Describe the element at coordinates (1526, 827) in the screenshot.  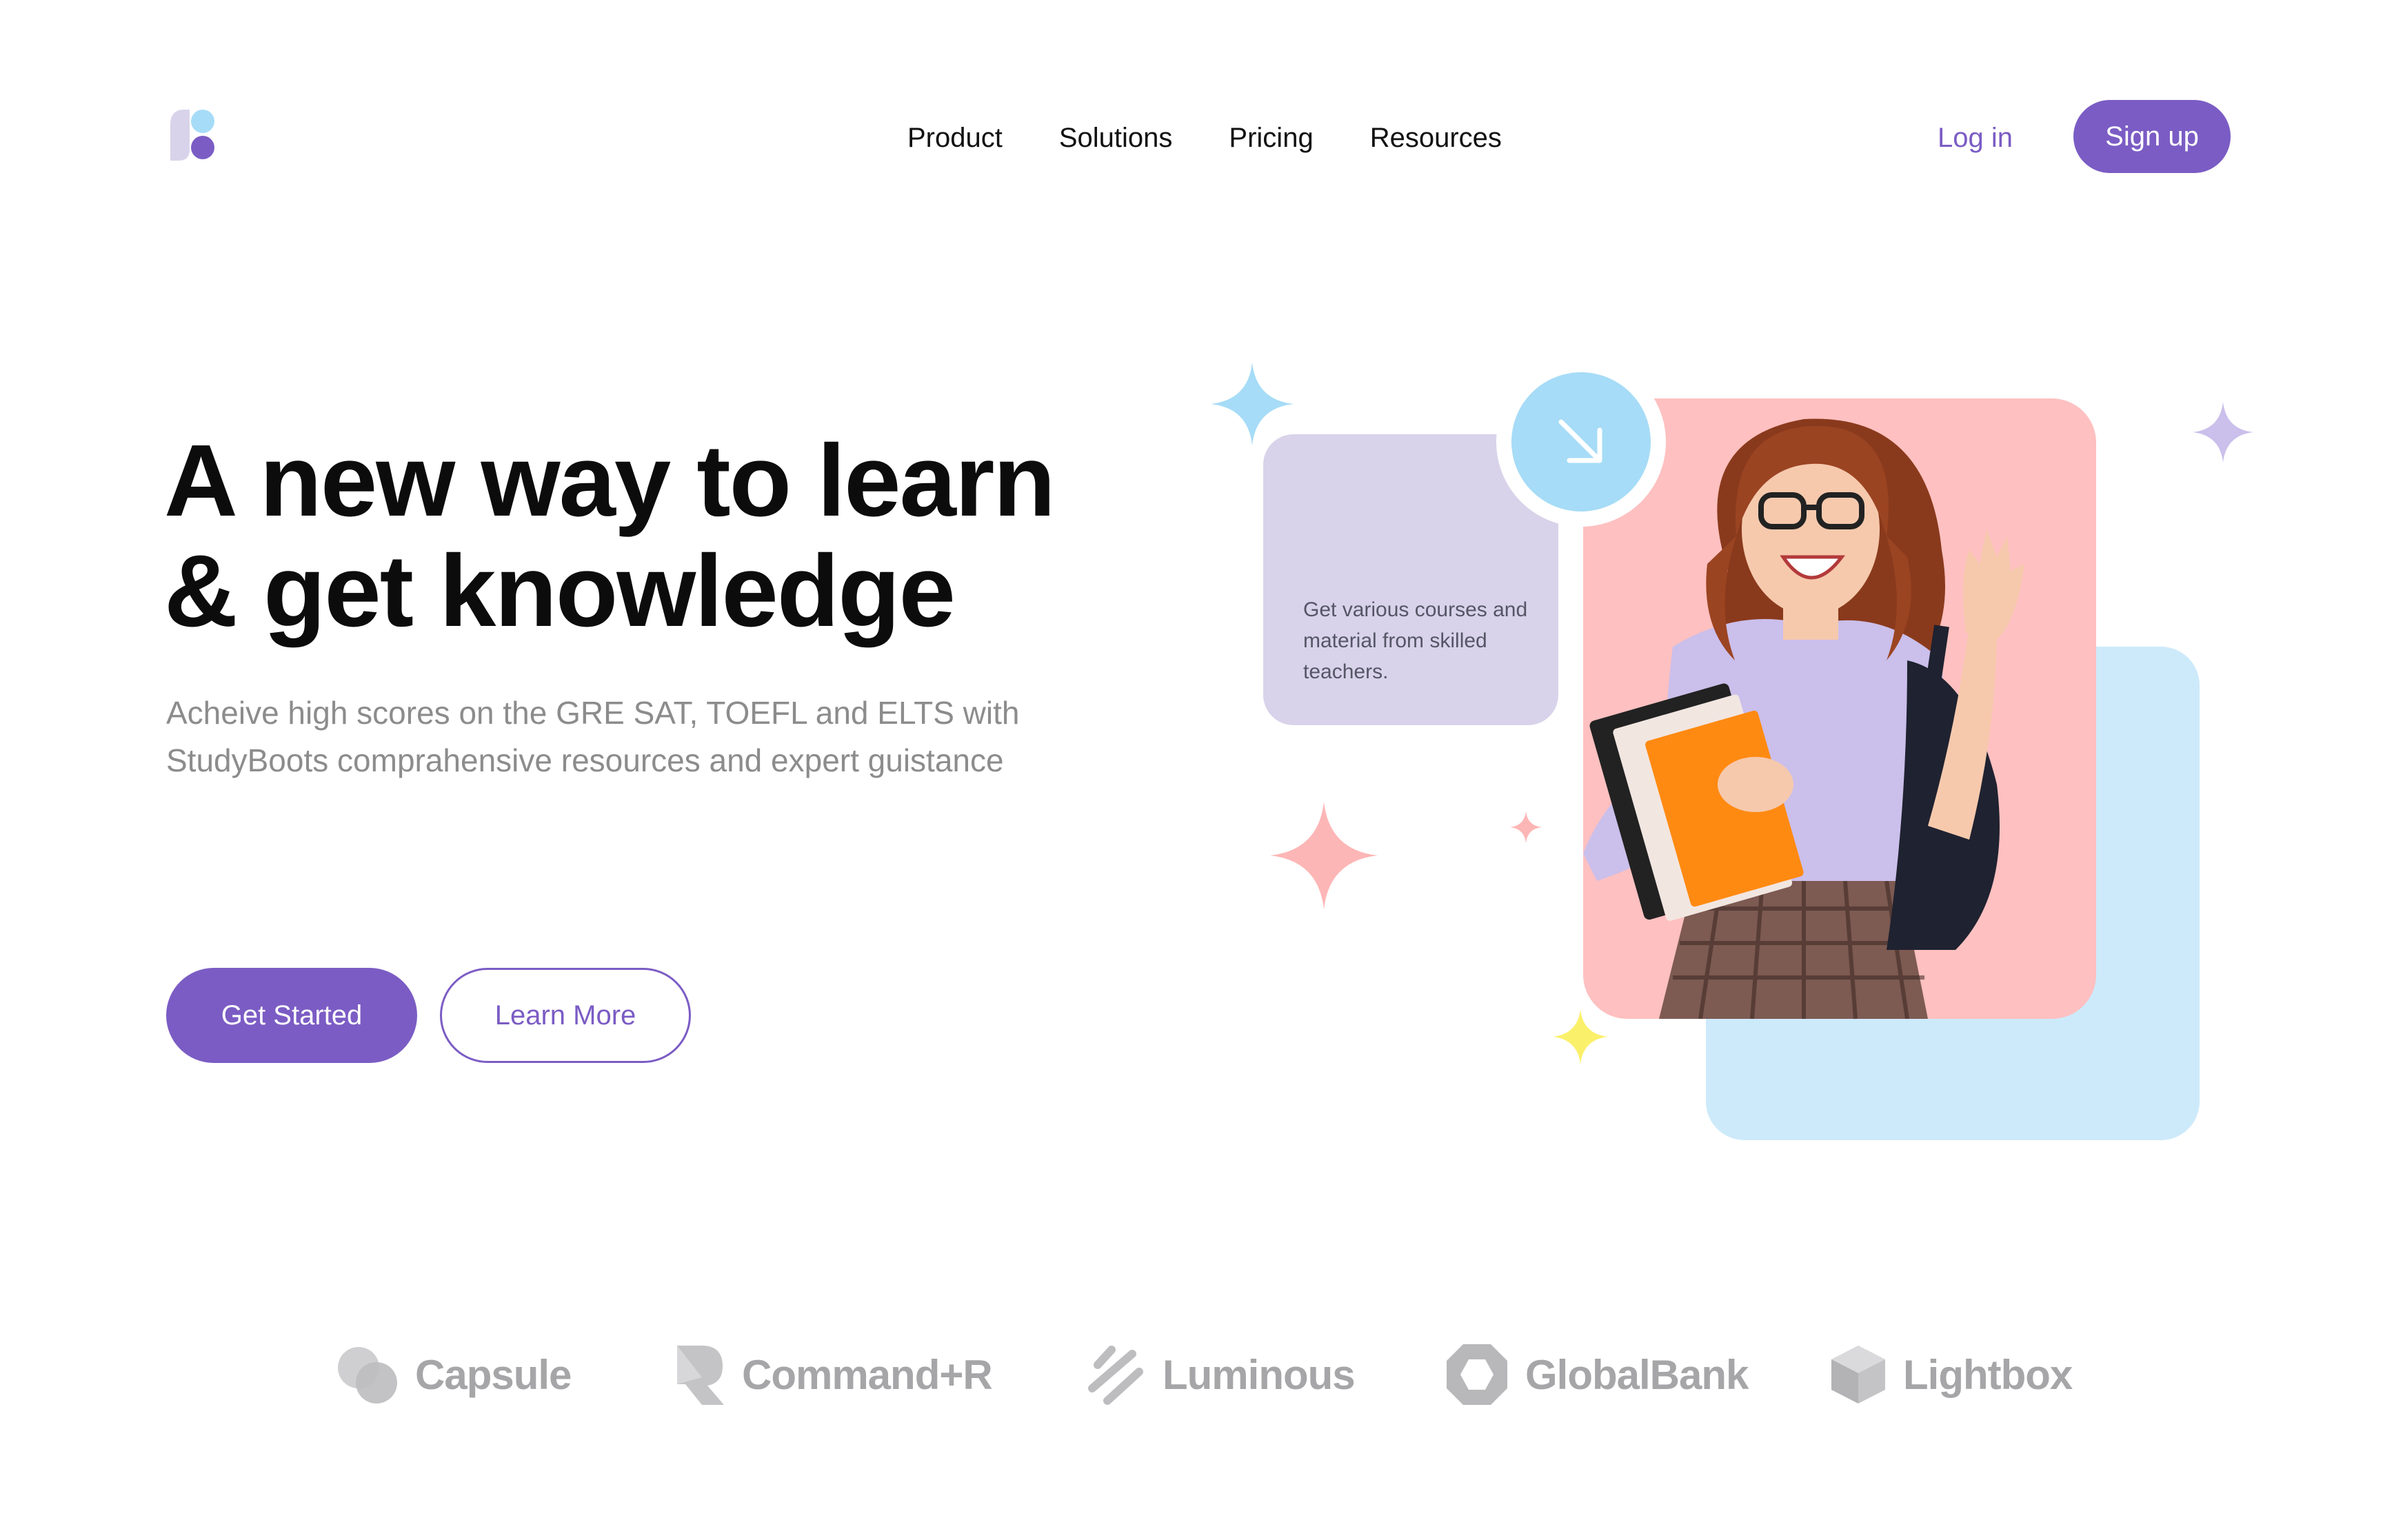
I see `sparkle-icon-pink-small` at that location.